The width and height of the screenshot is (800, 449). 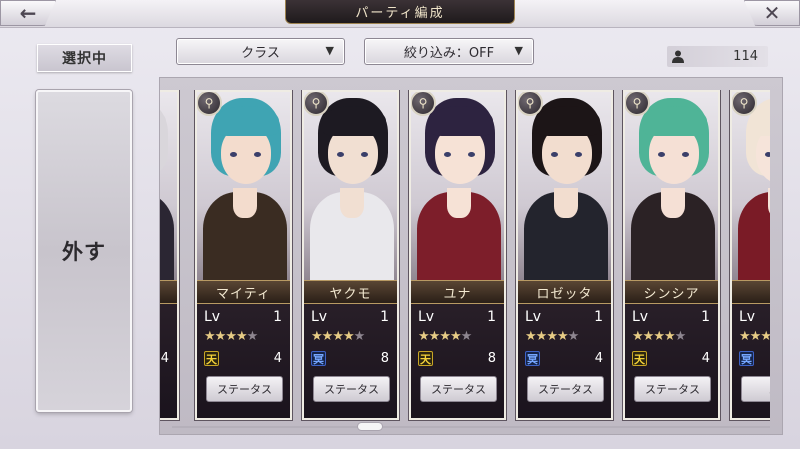 What do you see at coordinates (84, 251) in the screenshot?
I see `remove-button: 外す` at bounding box center [84, 251].